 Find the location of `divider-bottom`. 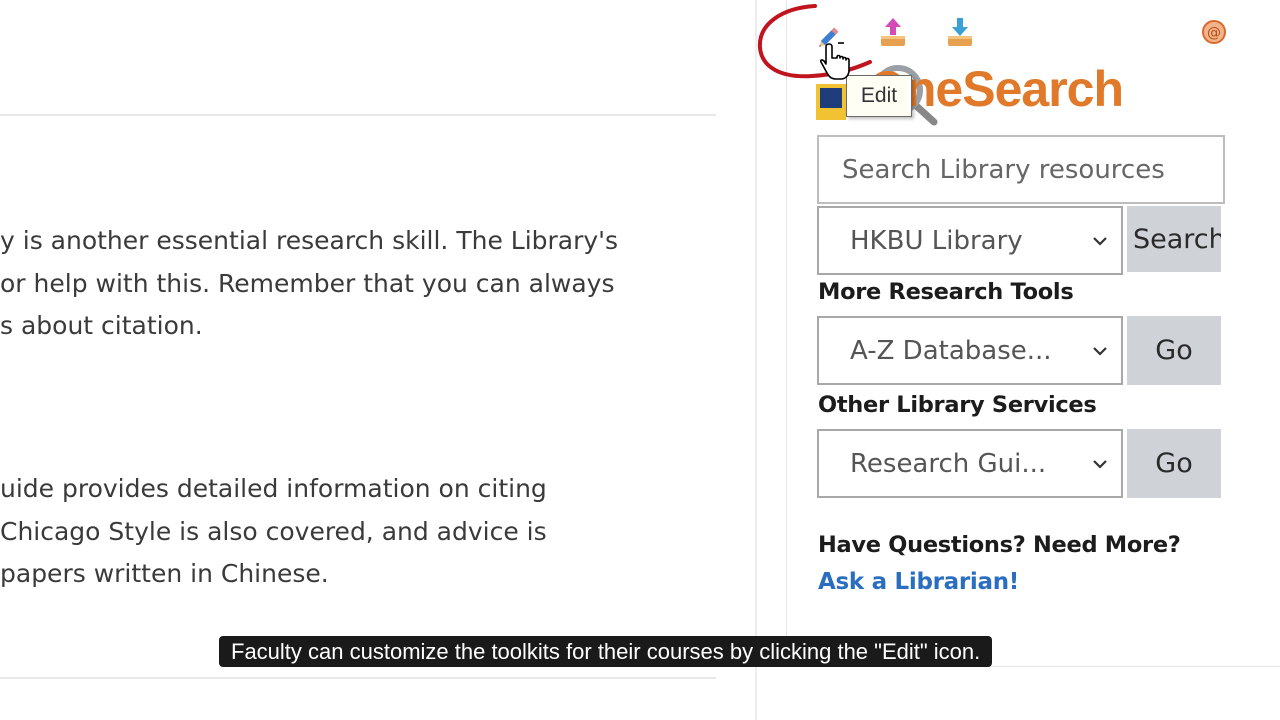

divider-bottom is located at coordinates (358, 678).